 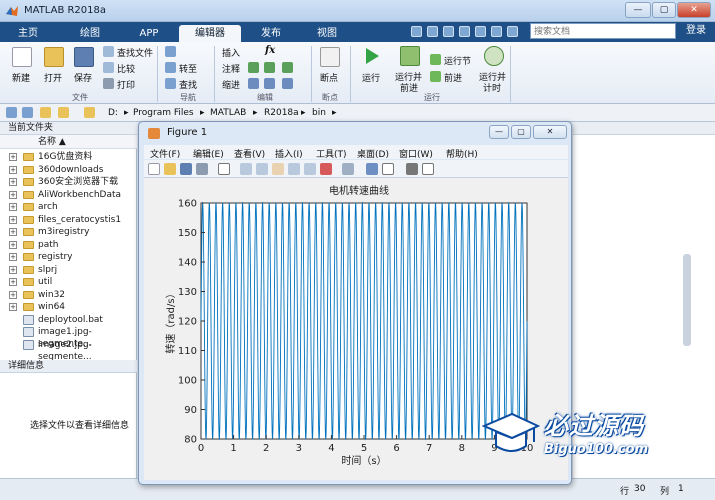 I want to click on figure-minimize-button: —, so click(x=499, y=132).